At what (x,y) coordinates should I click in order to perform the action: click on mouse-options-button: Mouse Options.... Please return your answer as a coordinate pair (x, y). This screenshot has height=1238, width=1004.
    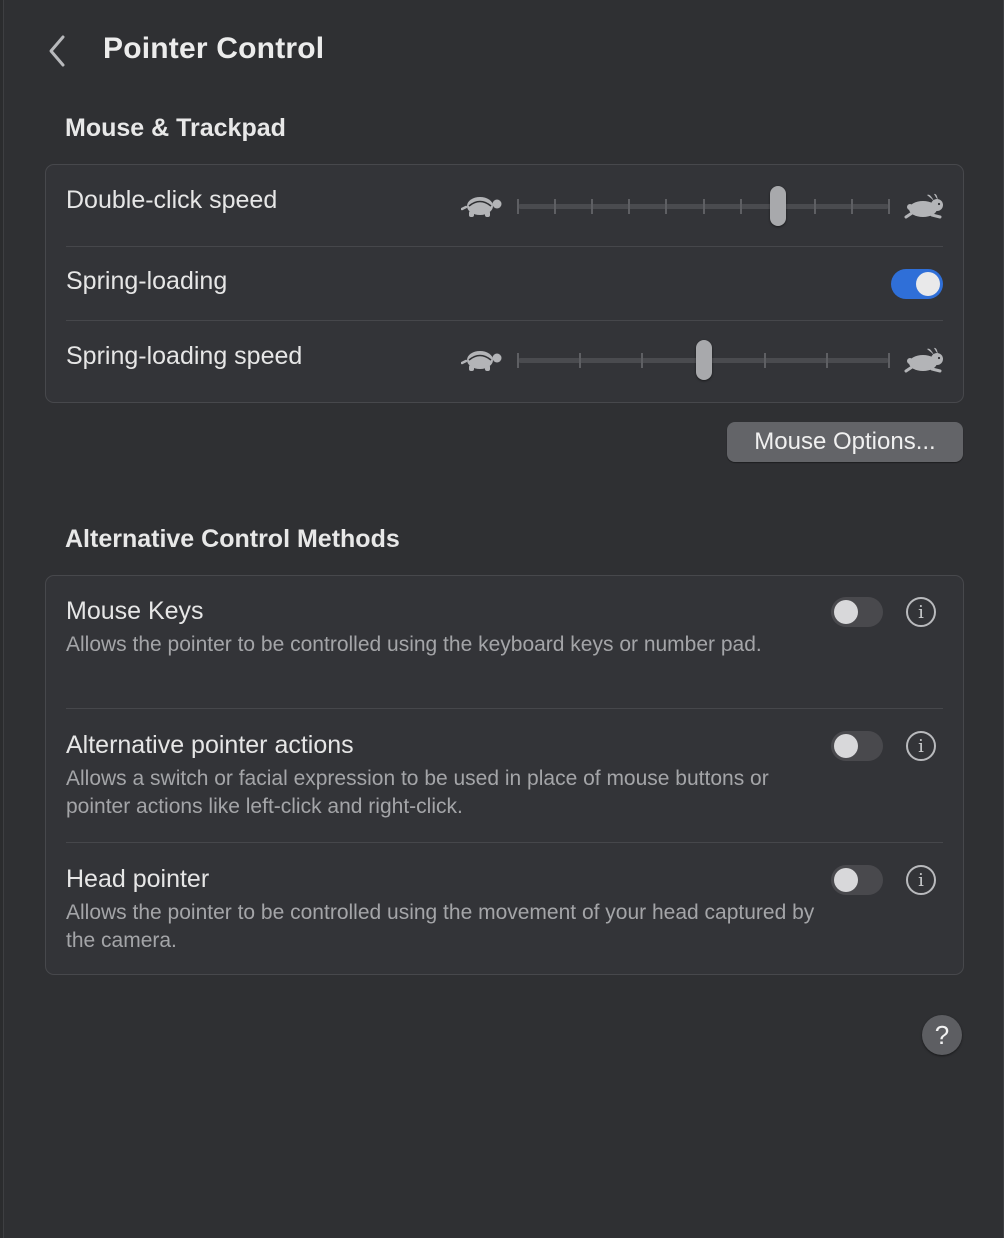
    Looking at the image, I should click on (845, 442).